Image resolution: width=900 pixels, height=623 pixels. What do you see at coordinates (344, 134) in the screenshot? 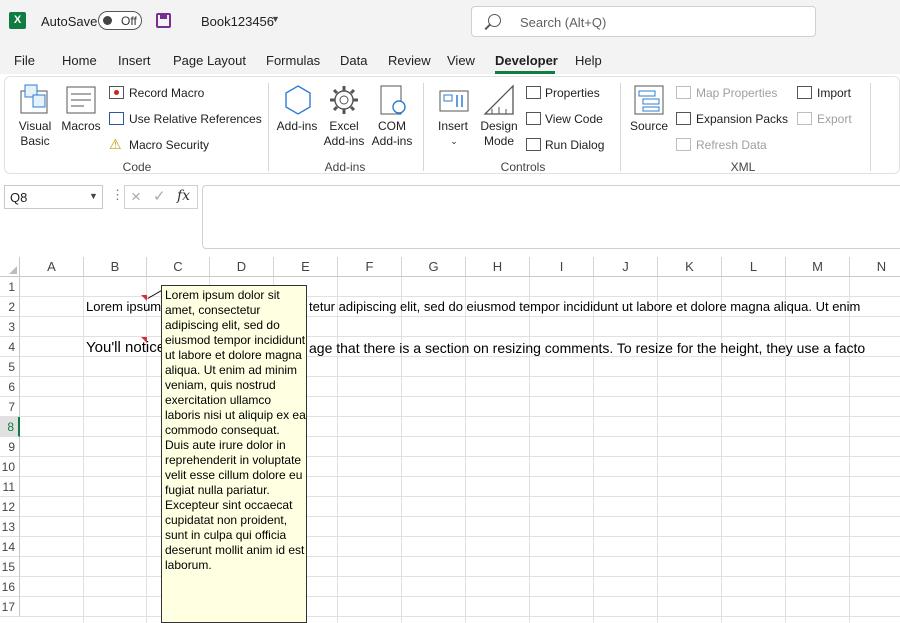
I see `excel-addins-button: Excel Add-ins` at bounding box center [344, 134].